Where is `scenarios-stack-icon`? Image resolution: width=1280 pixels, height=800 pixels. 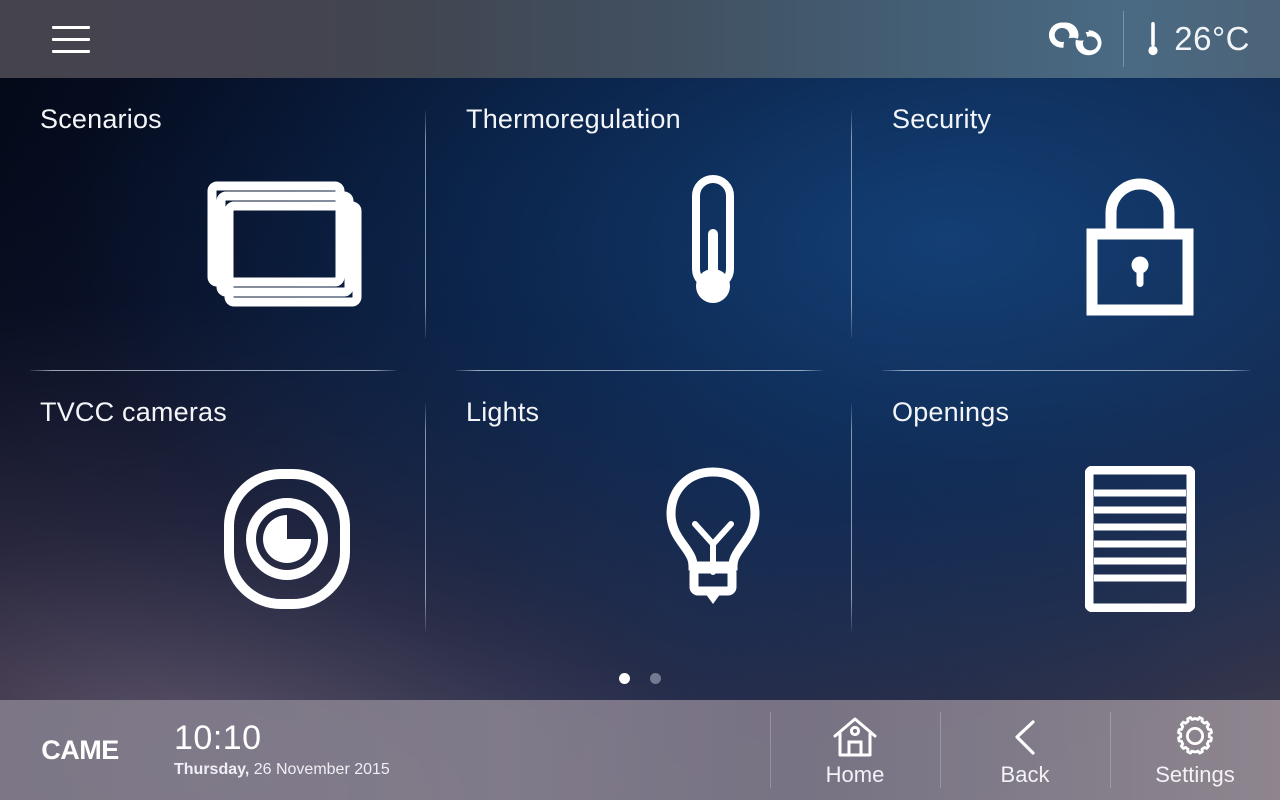 scenarios-stack-icon is located at coordinates (284, 244).